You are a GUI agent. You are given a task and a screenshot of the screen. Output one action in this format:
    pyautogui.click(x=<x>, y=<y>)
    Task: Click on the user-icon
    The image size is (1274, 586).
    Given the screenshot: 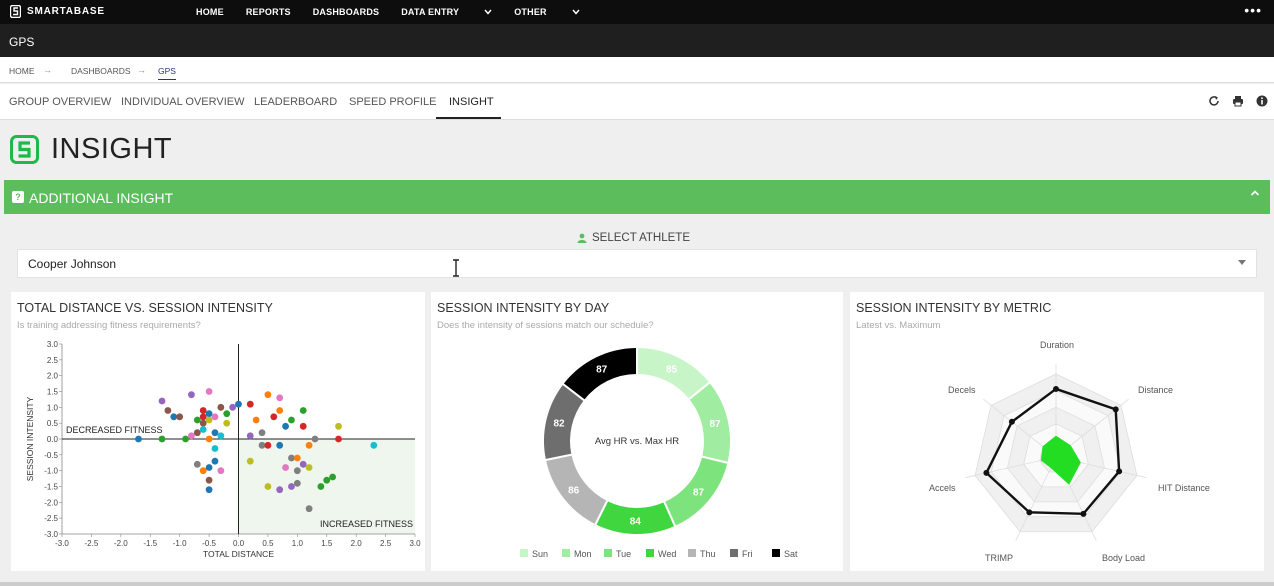 What is the action you would take?
    pyautogui.click(x=582, y=238)
    